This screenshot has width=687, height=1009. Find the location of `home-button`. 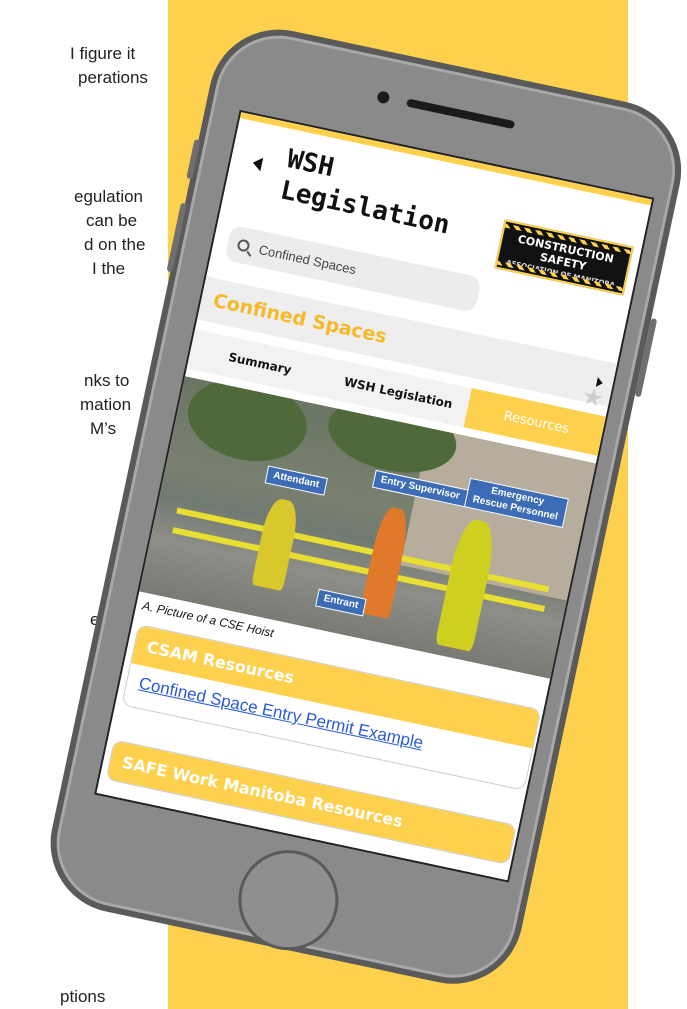

home-button is located at coordinates (288, 900).